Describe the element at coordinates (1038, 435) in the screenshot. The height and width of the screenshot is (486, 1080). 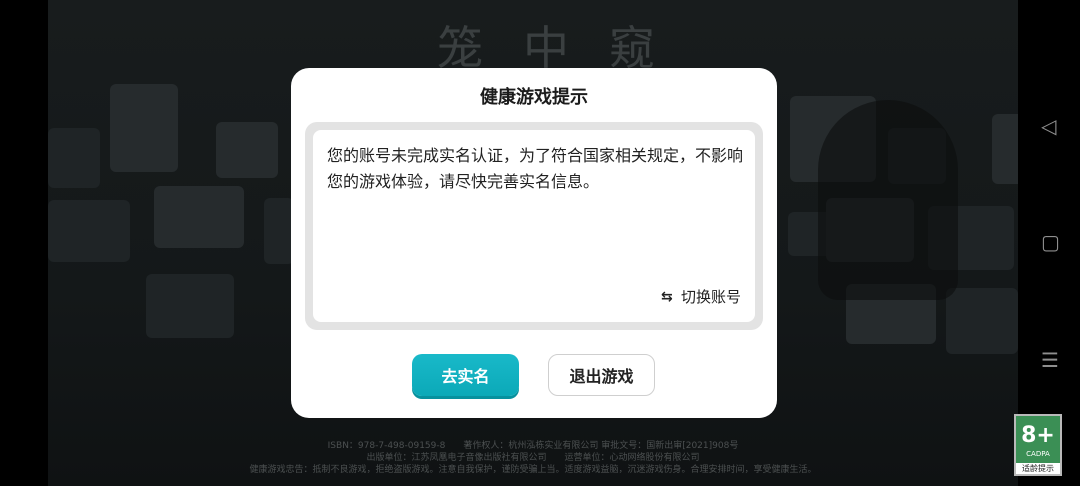
I see `age-rating-value: 8+` at that location.